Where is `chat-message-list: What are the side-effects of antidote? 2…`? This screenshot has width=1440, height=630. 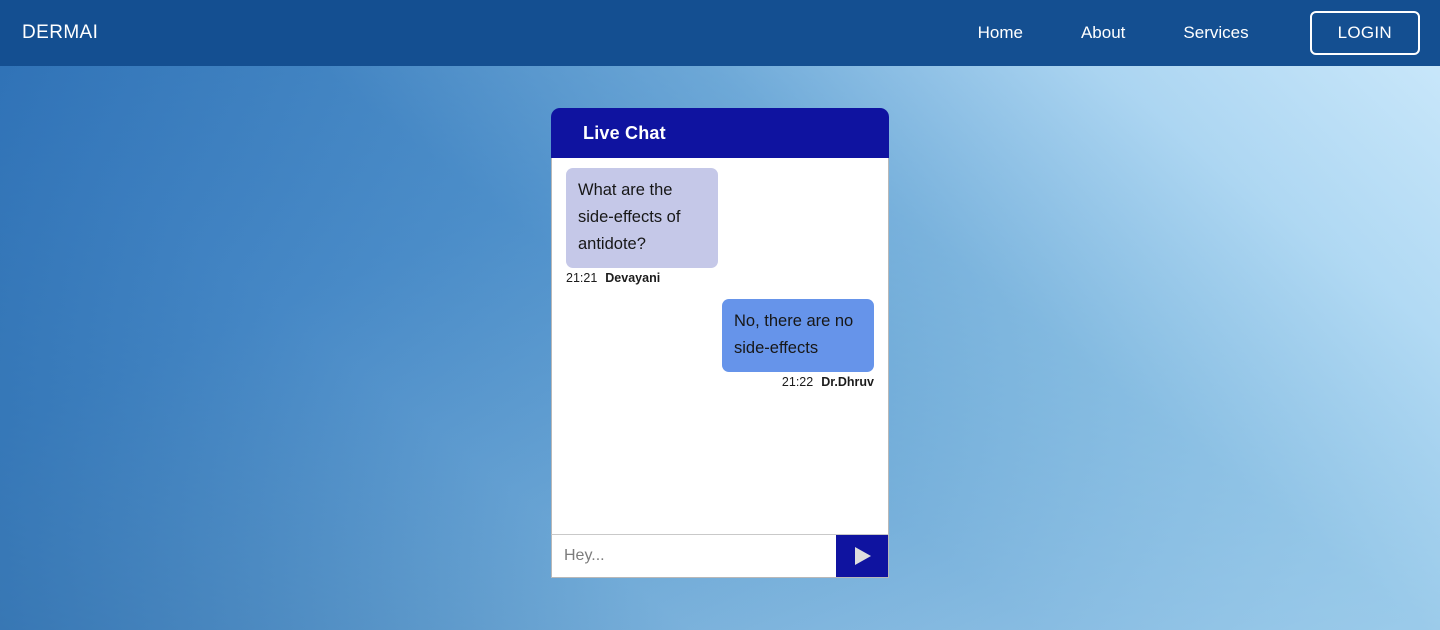 chat-message-list: What are the side-effects of antidote? 2… is located at coordinates (720, 346).